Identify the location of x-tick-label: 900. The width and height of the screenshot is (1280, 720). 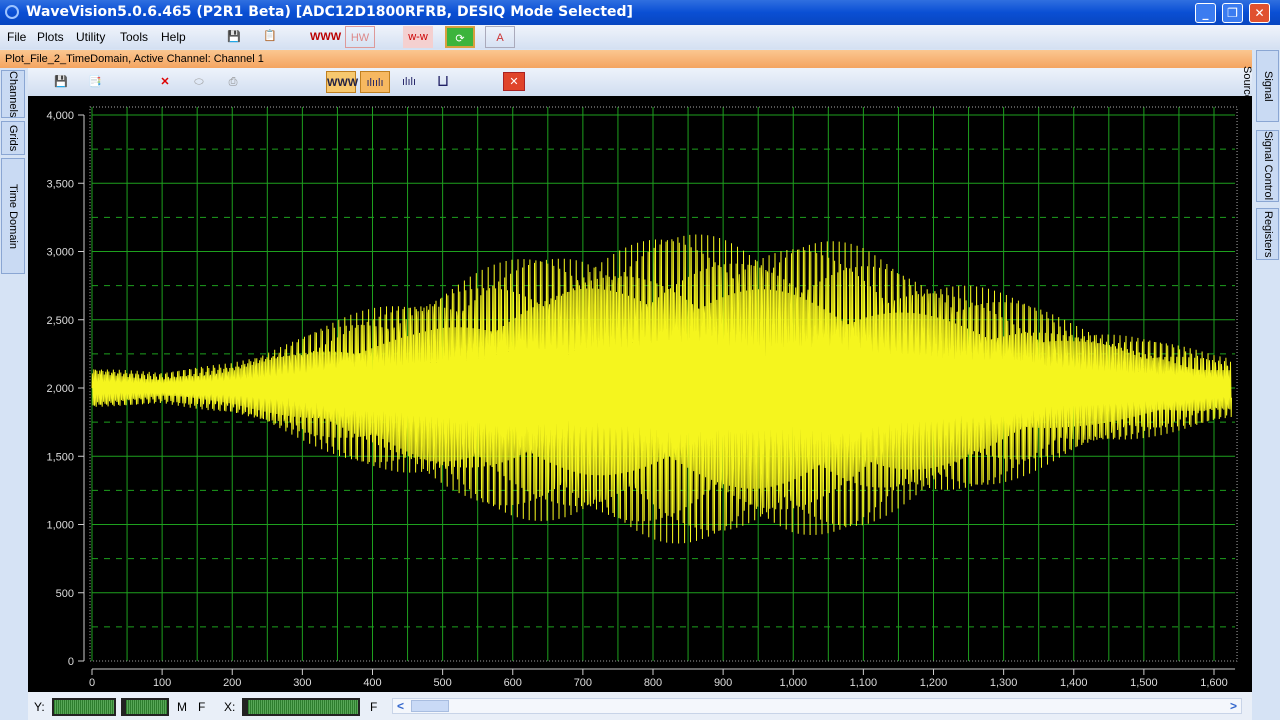
(723, 683).